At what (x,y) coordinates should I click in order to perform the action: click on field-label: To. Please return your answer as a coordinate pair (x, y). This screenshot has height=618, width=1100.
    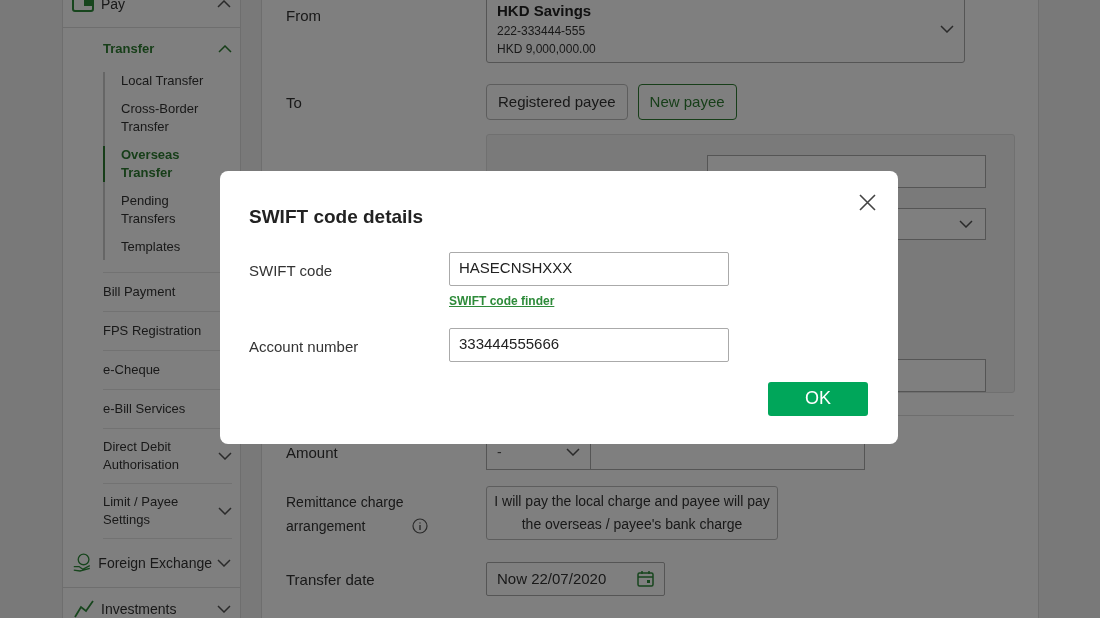
    Looking at the image, I should click on (294, 103).